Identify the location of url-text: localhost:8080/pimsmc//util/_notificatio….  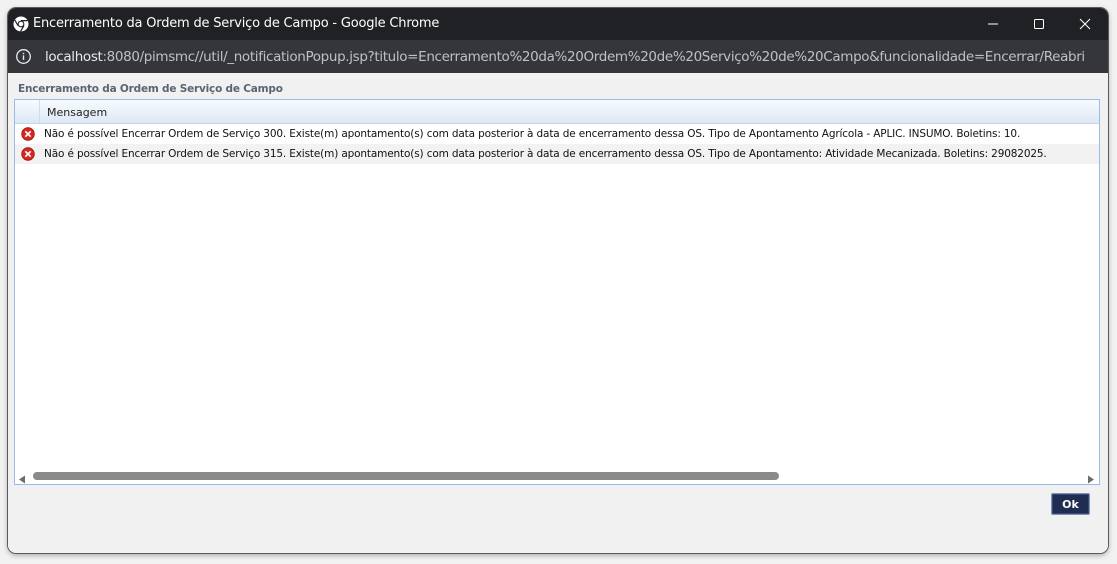
(565, 57).